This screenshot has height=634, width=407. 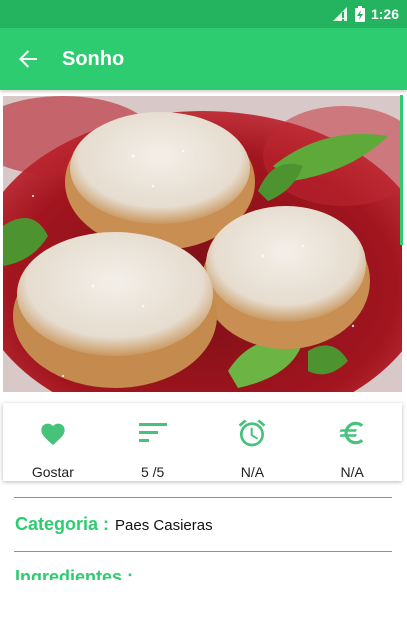 What do you see at coordinates (339, 14) in the screenshot?
I see `signal-icon` at bounding box center [339, 14].